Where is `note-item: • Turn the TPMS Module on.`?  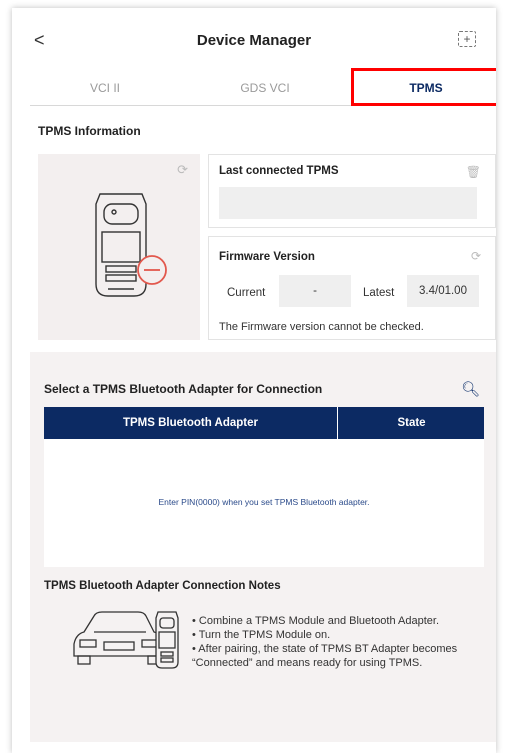 note-item: • Turn the TPMS Module on. is located at coordinates (261, 635).